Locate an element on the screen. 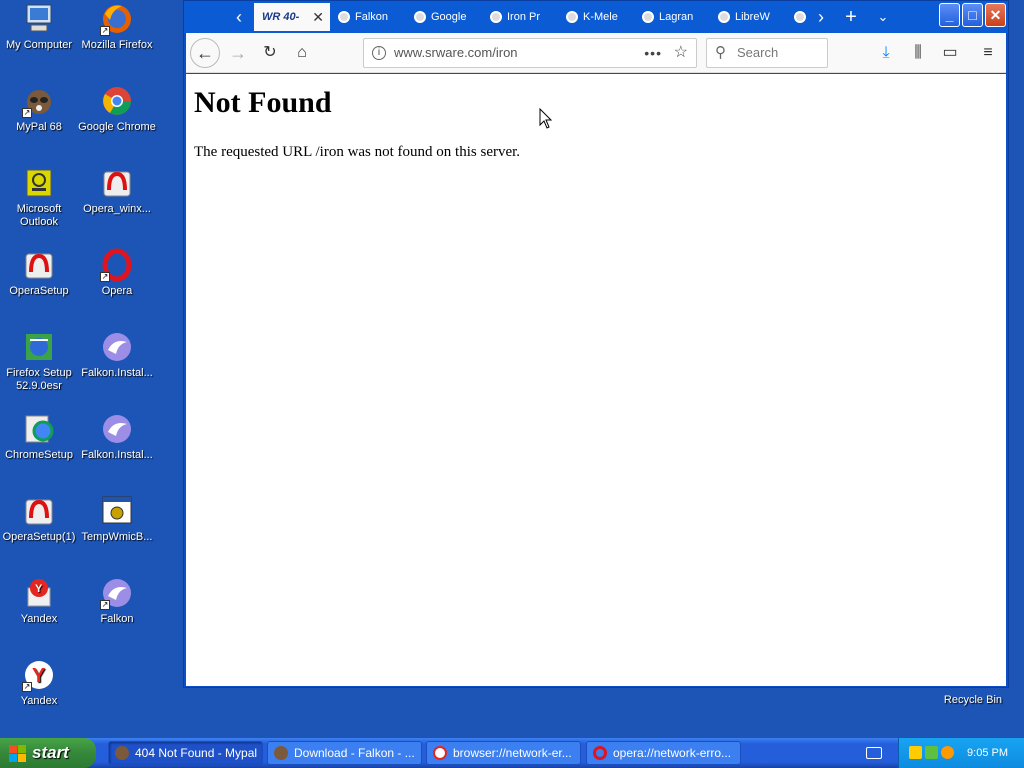  desktop-icon-label: Yandex is located at coordinates (39, 701).